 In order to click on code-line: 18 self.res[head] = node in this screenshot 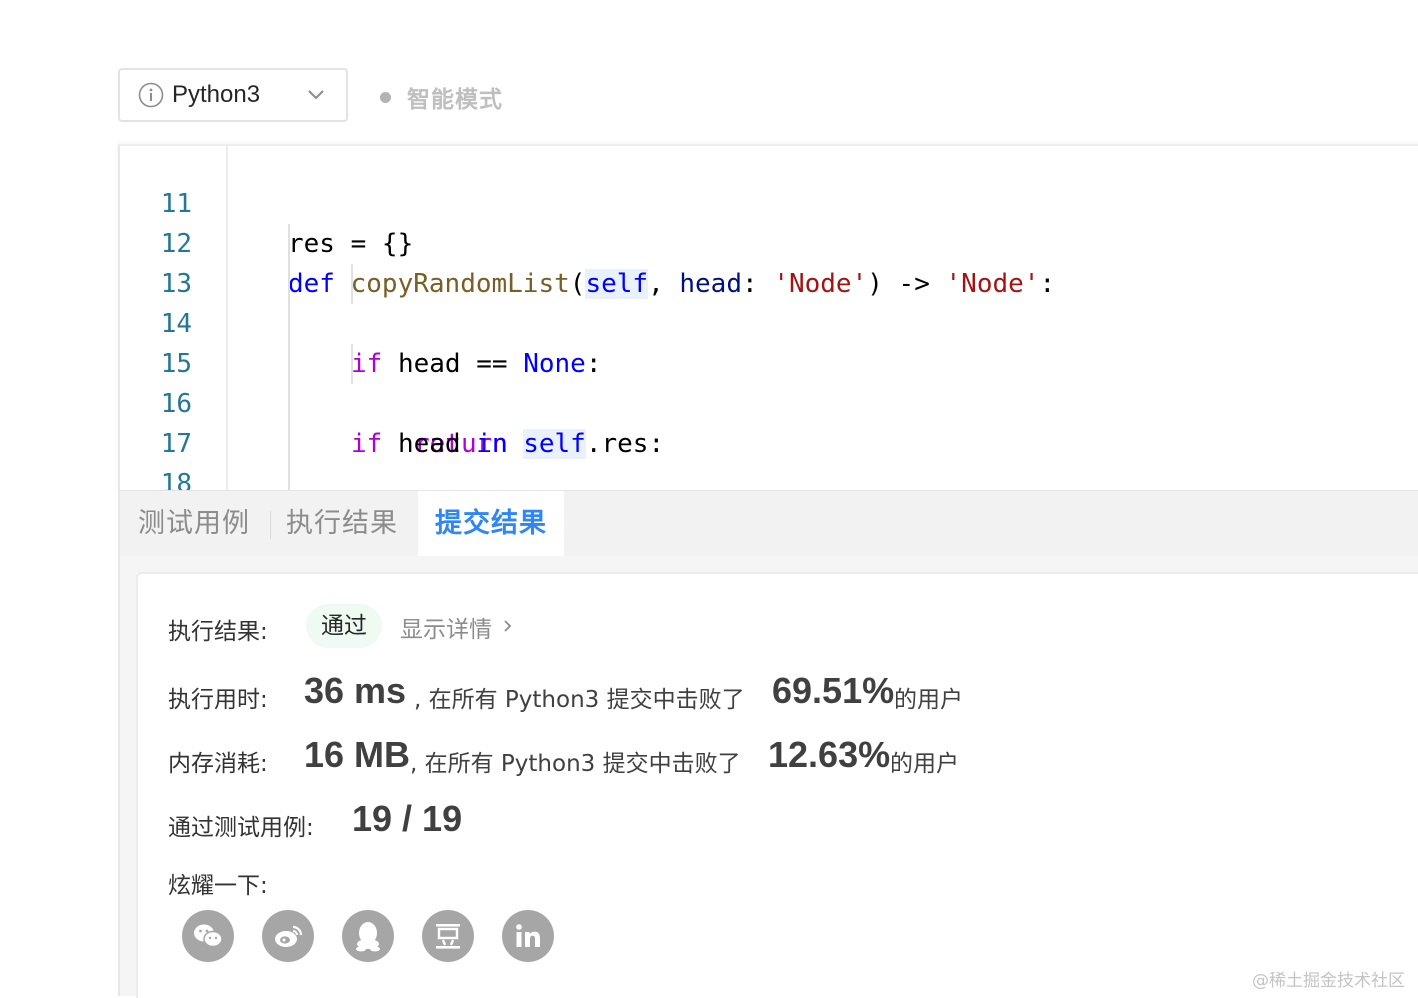, I will do `click(769, 458)`.